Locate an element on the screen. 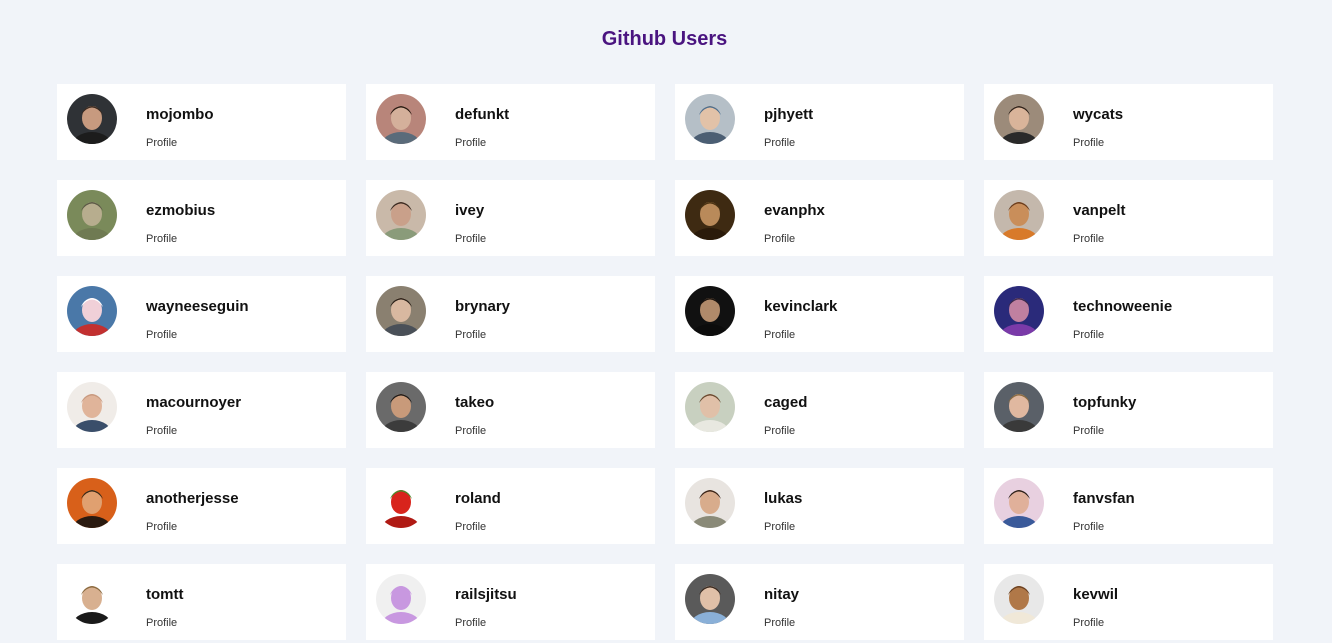 The height and width of the screenshot is (643, 1332). user-login: tomtt is located at coordinates (165, 595).